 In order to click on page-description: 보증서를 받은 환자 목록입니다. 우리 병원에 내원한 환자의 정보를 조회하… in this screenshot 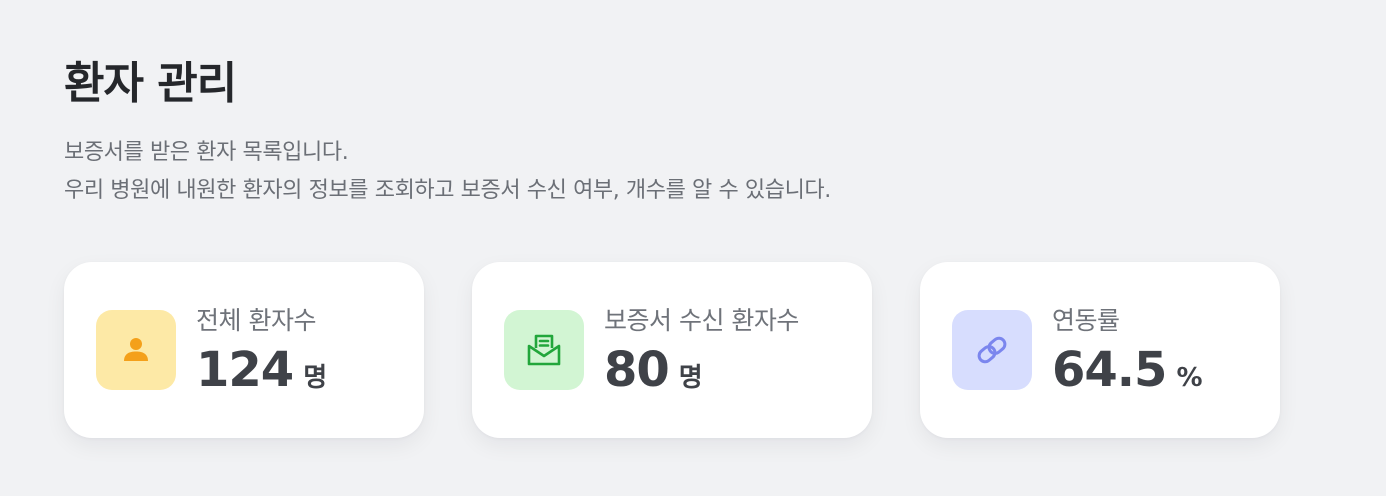, I will do `click(725, 172)`.